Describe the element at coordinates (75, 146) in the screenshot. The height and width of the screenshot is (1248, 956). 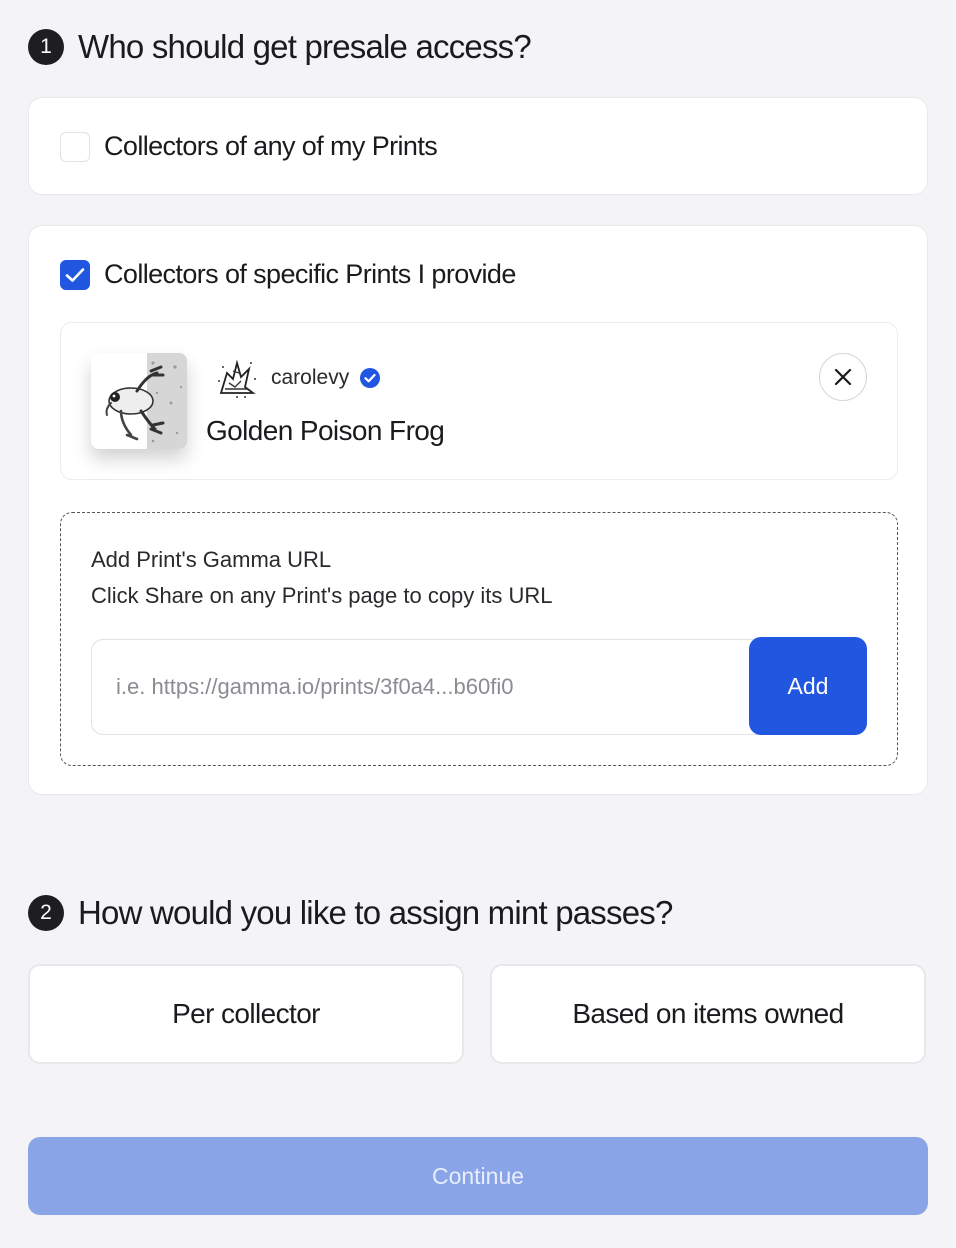
I see `checkbox-any-prints` at that location.